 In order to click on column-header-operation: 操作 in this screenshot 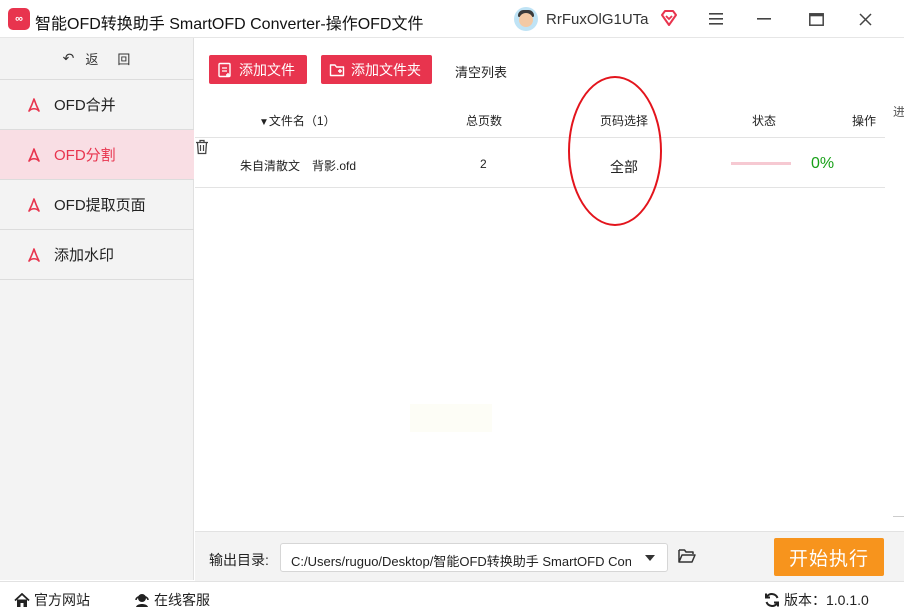, I will do `click(864, 121)`.